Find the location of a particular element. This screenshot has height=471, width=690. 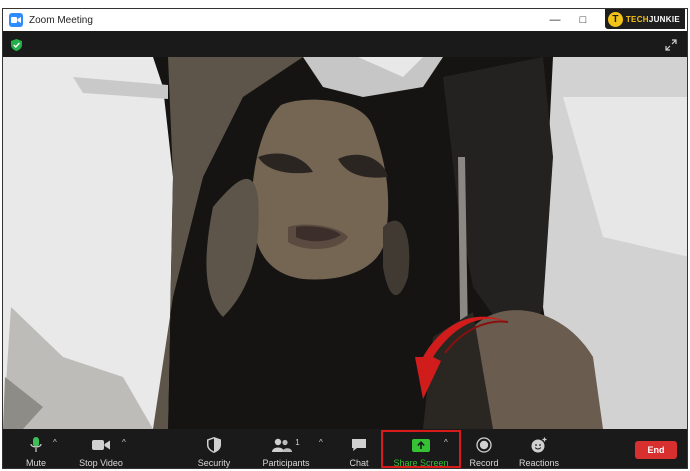

audio-options-caret-icon: ^ is located at coordinates (55, 442).